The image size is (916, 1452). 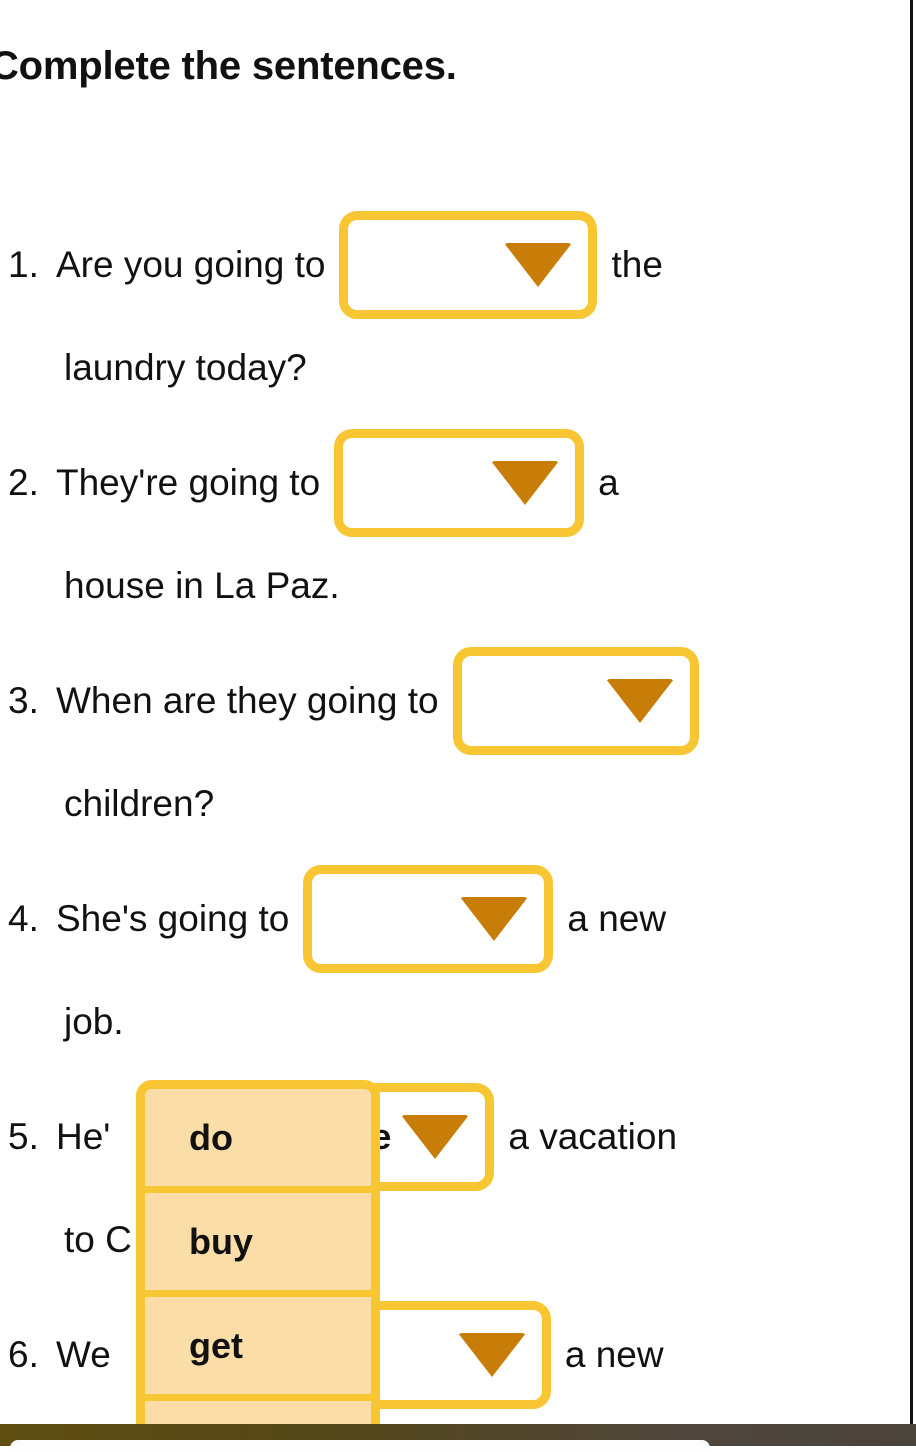 What do you see at coordinates (98, 1239) in the screenshot?
I see `question-5-second-line: to C` at bounding box center [98, 1239].